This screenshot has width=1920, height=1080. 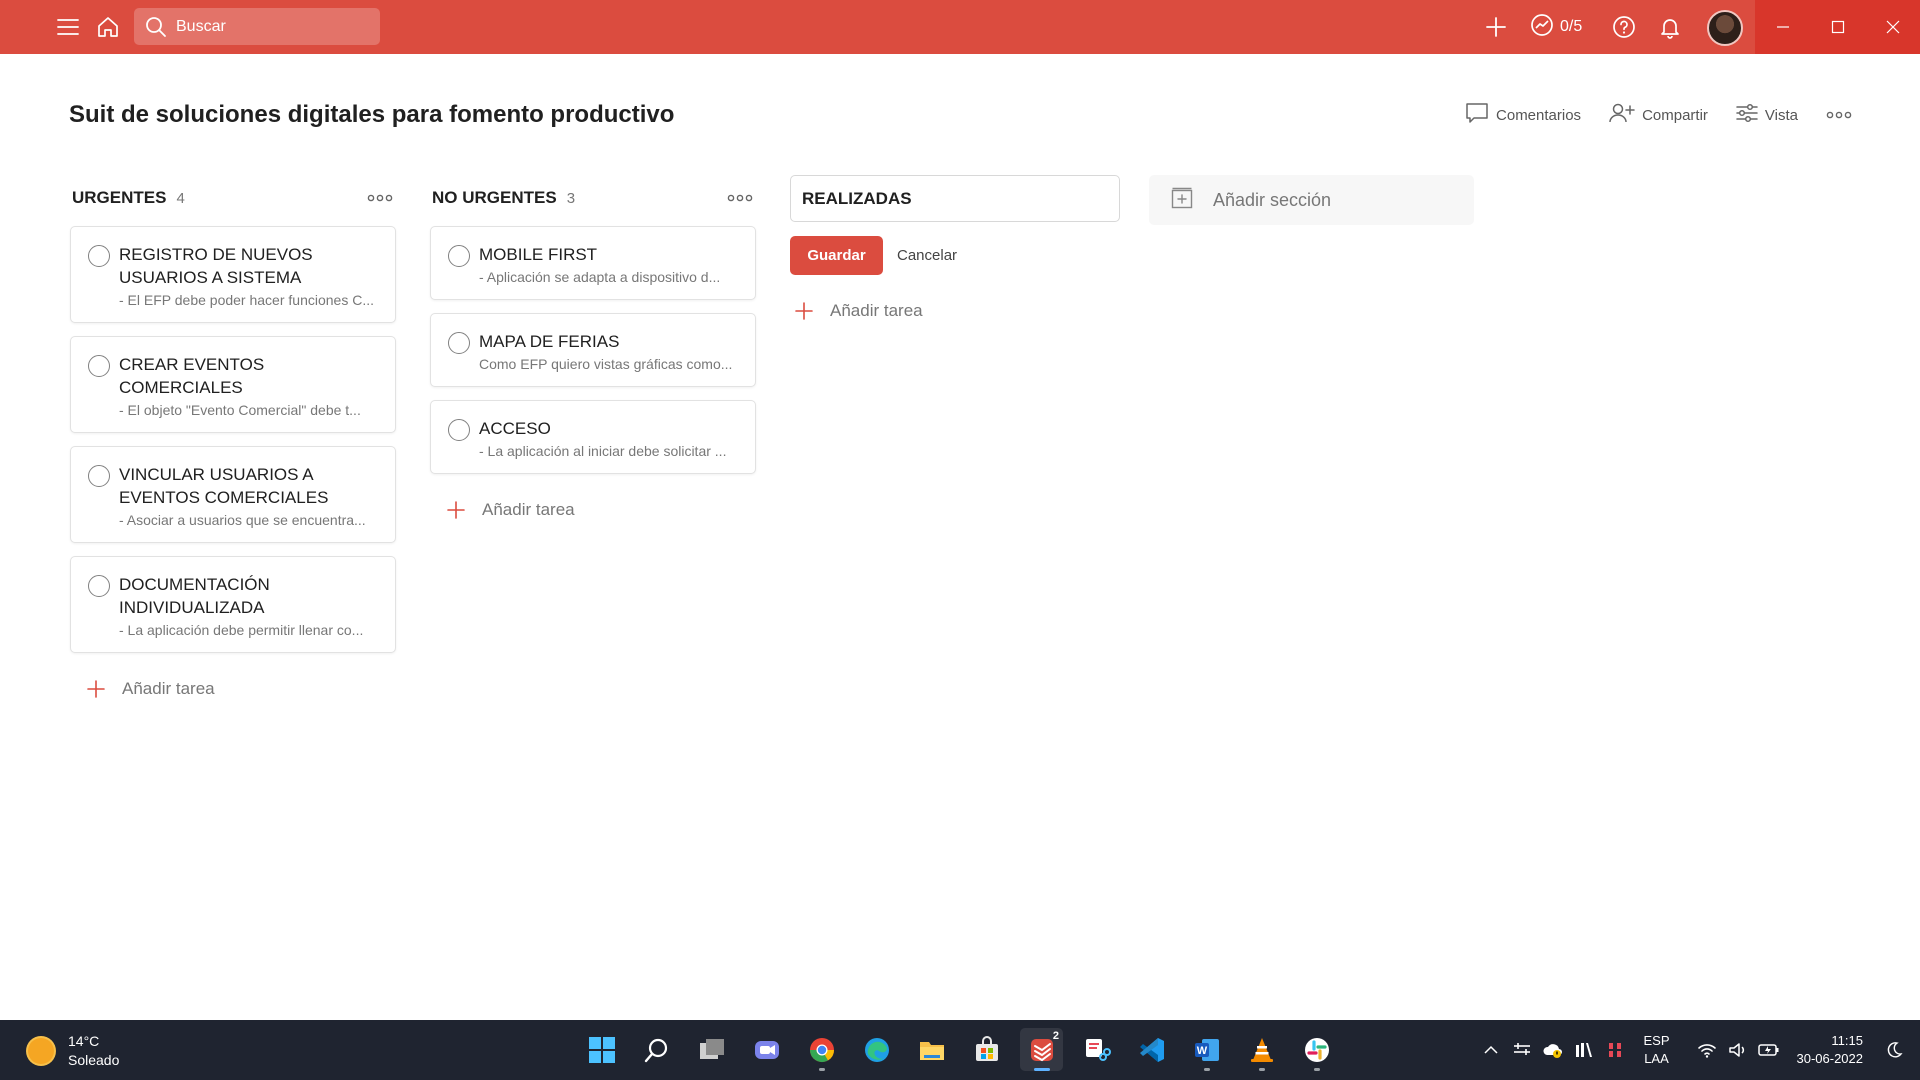 I want to click on task-title: CREAR EVENTOS COMERCIALES, so click(x=192, y=376).